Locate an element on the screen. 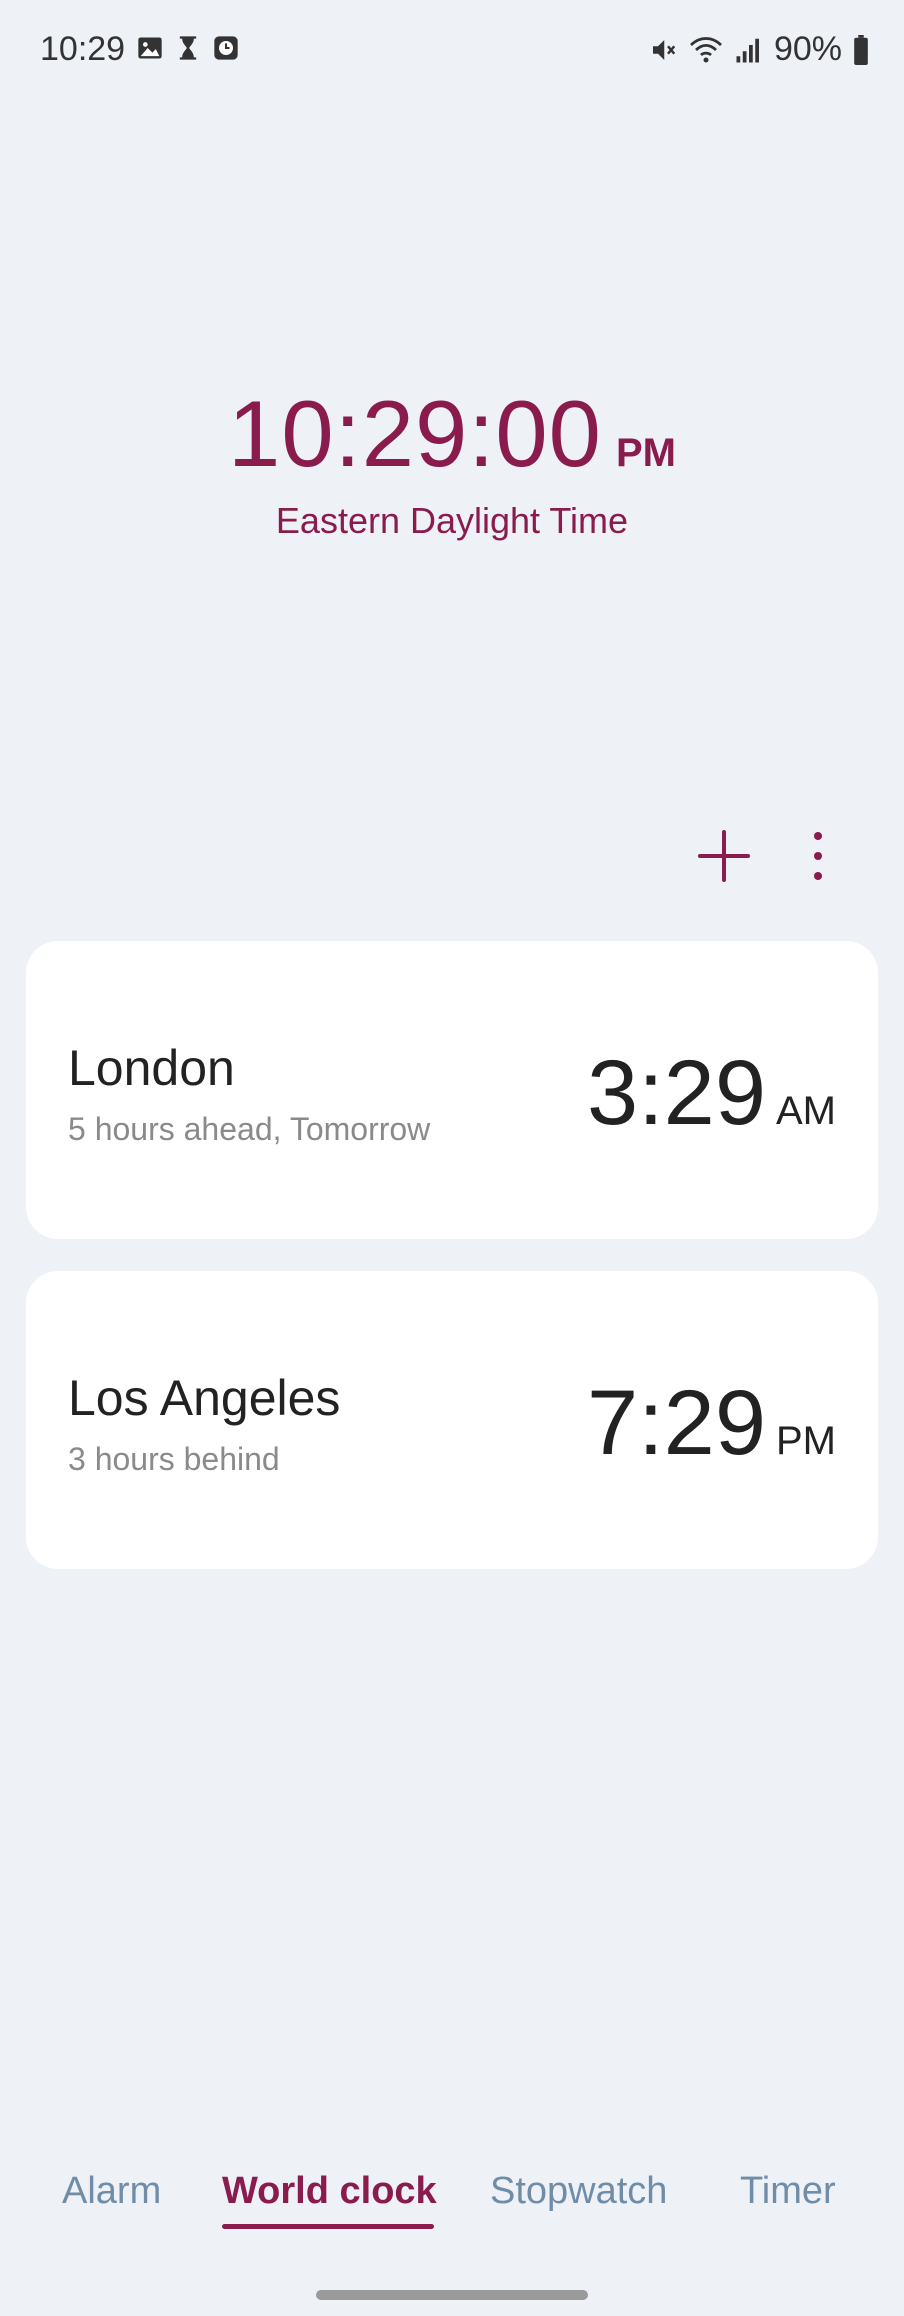 This screenshot has width=904, height=2316. system-icons: 90% is located at coordinates (759, 49).